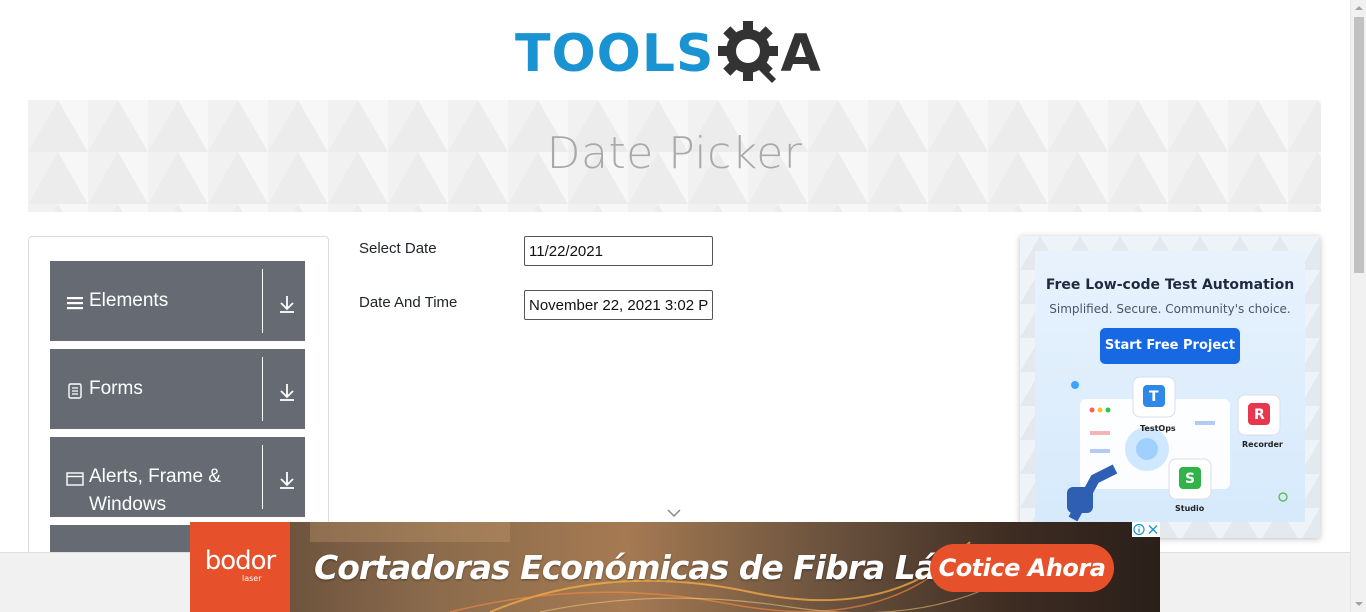  What do you see at coordinates (1358, 604) in the screenshot?
I see `scroll-down-arrow-icon` at bounding box center [1358, 604].